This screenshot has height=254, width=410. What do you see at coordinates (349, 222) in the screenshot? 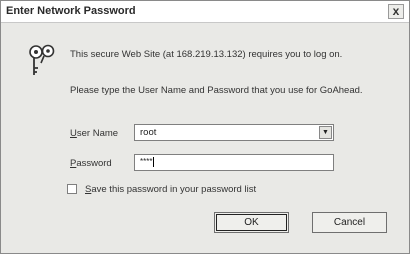
I see `cancel-button: Cancel` at bounding box center [349, 222].